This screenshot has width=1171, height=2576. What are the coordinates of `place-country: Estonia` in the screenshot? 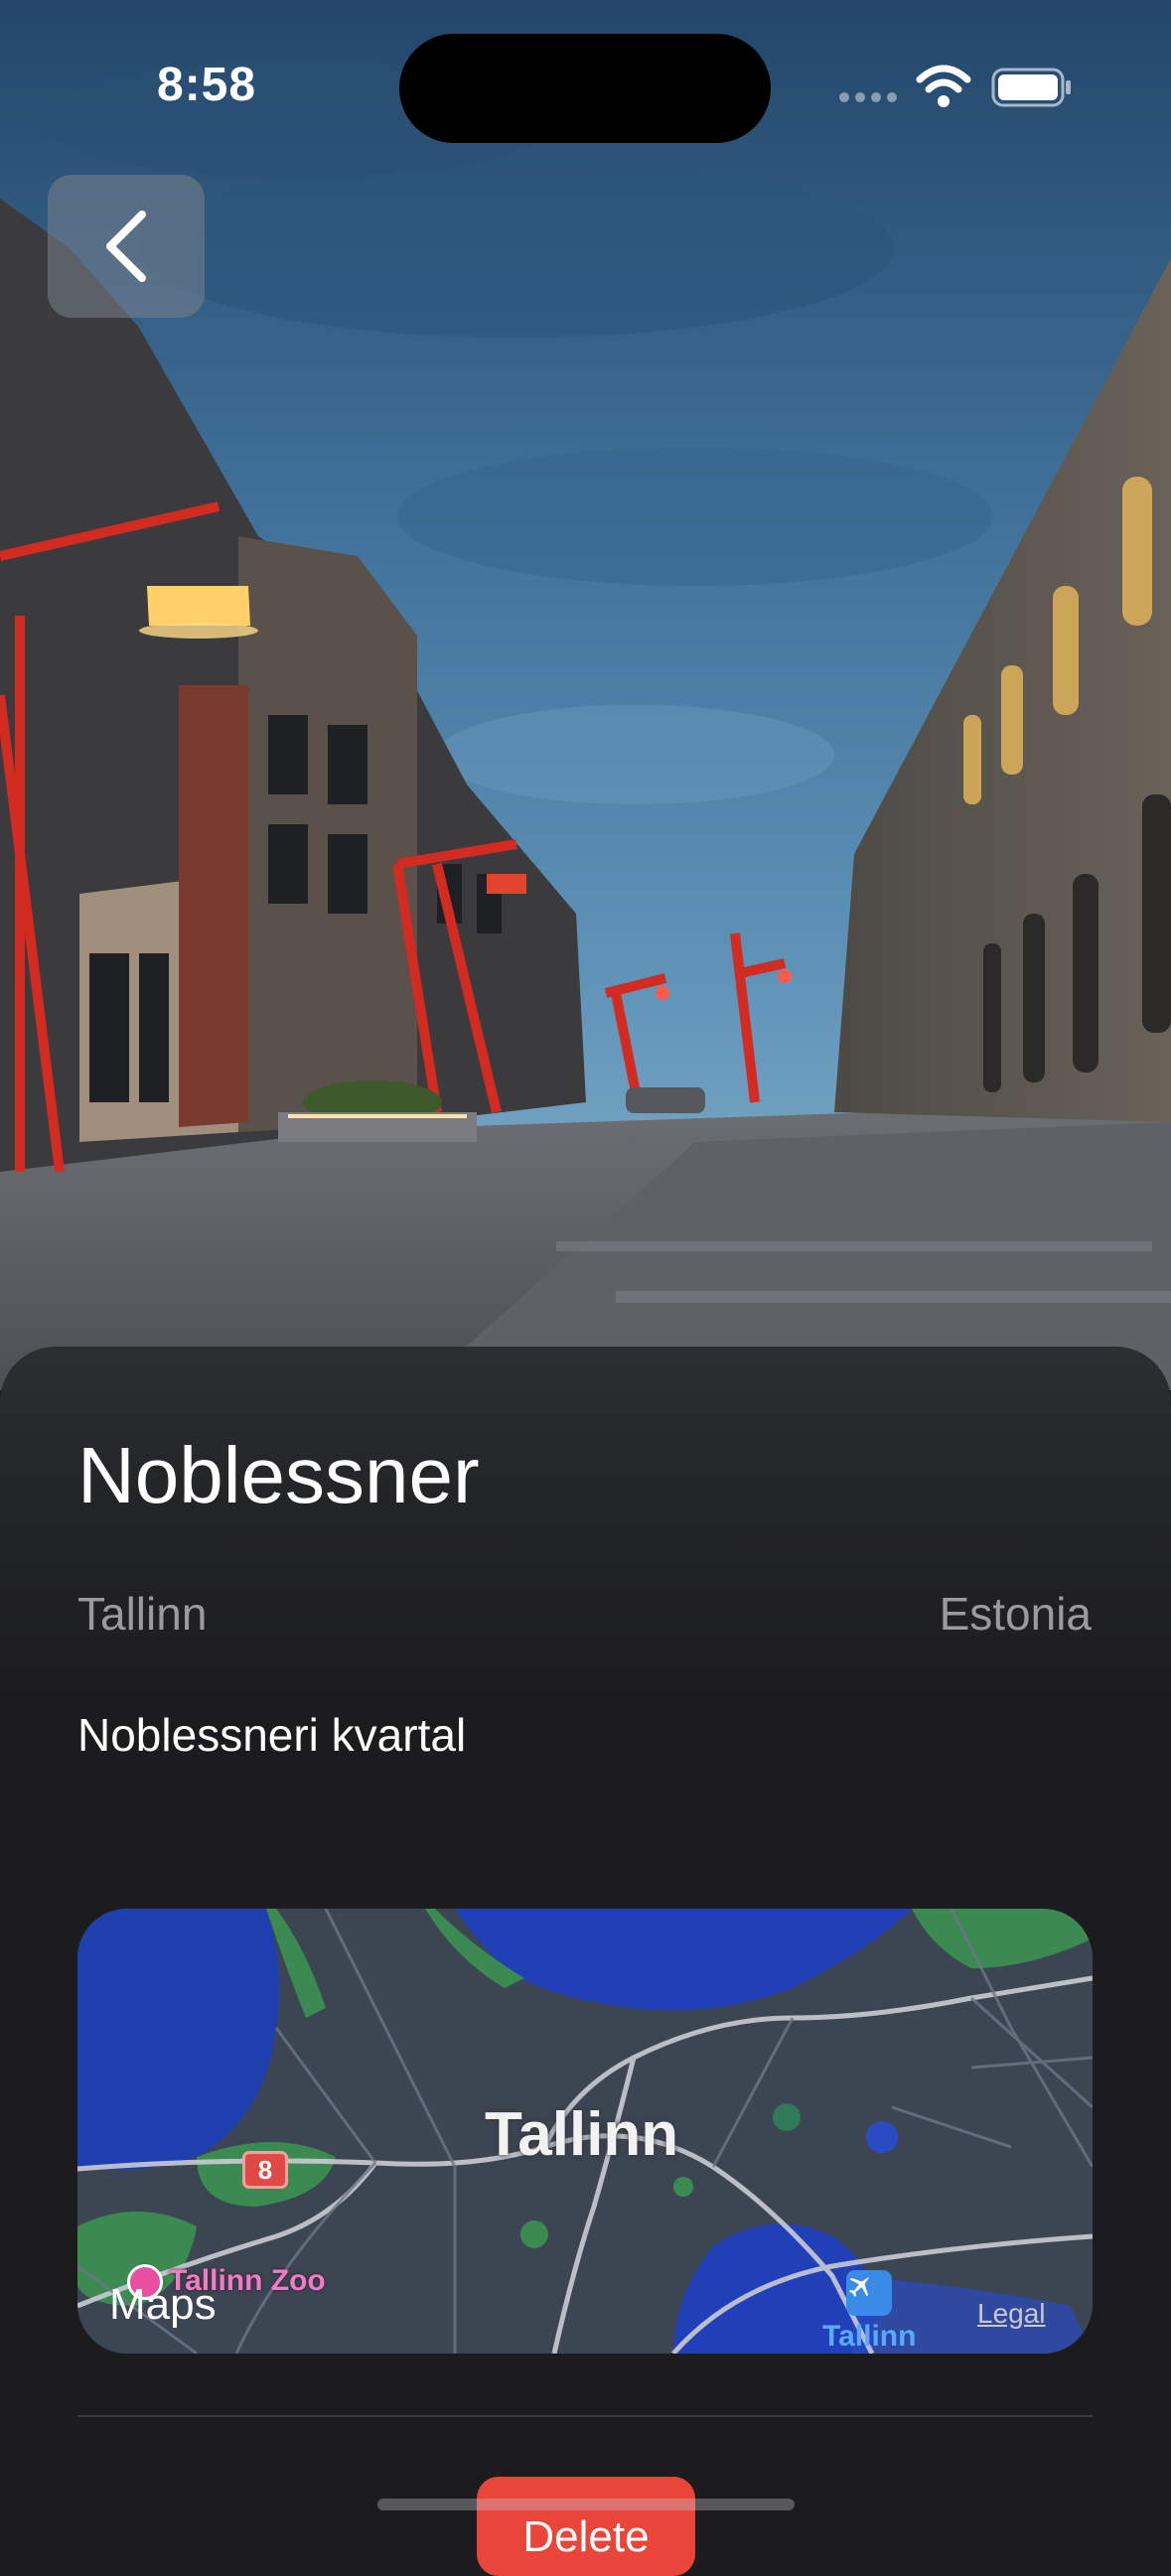 It's located at (1015, 1614).